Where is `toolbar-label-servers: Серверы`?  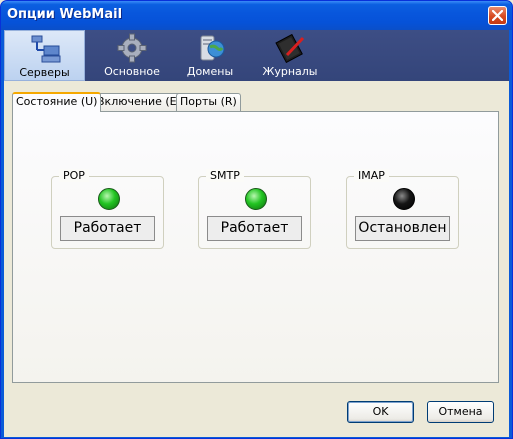
toolbar-label-servers: Серверы is located at coordinates (44, 72).